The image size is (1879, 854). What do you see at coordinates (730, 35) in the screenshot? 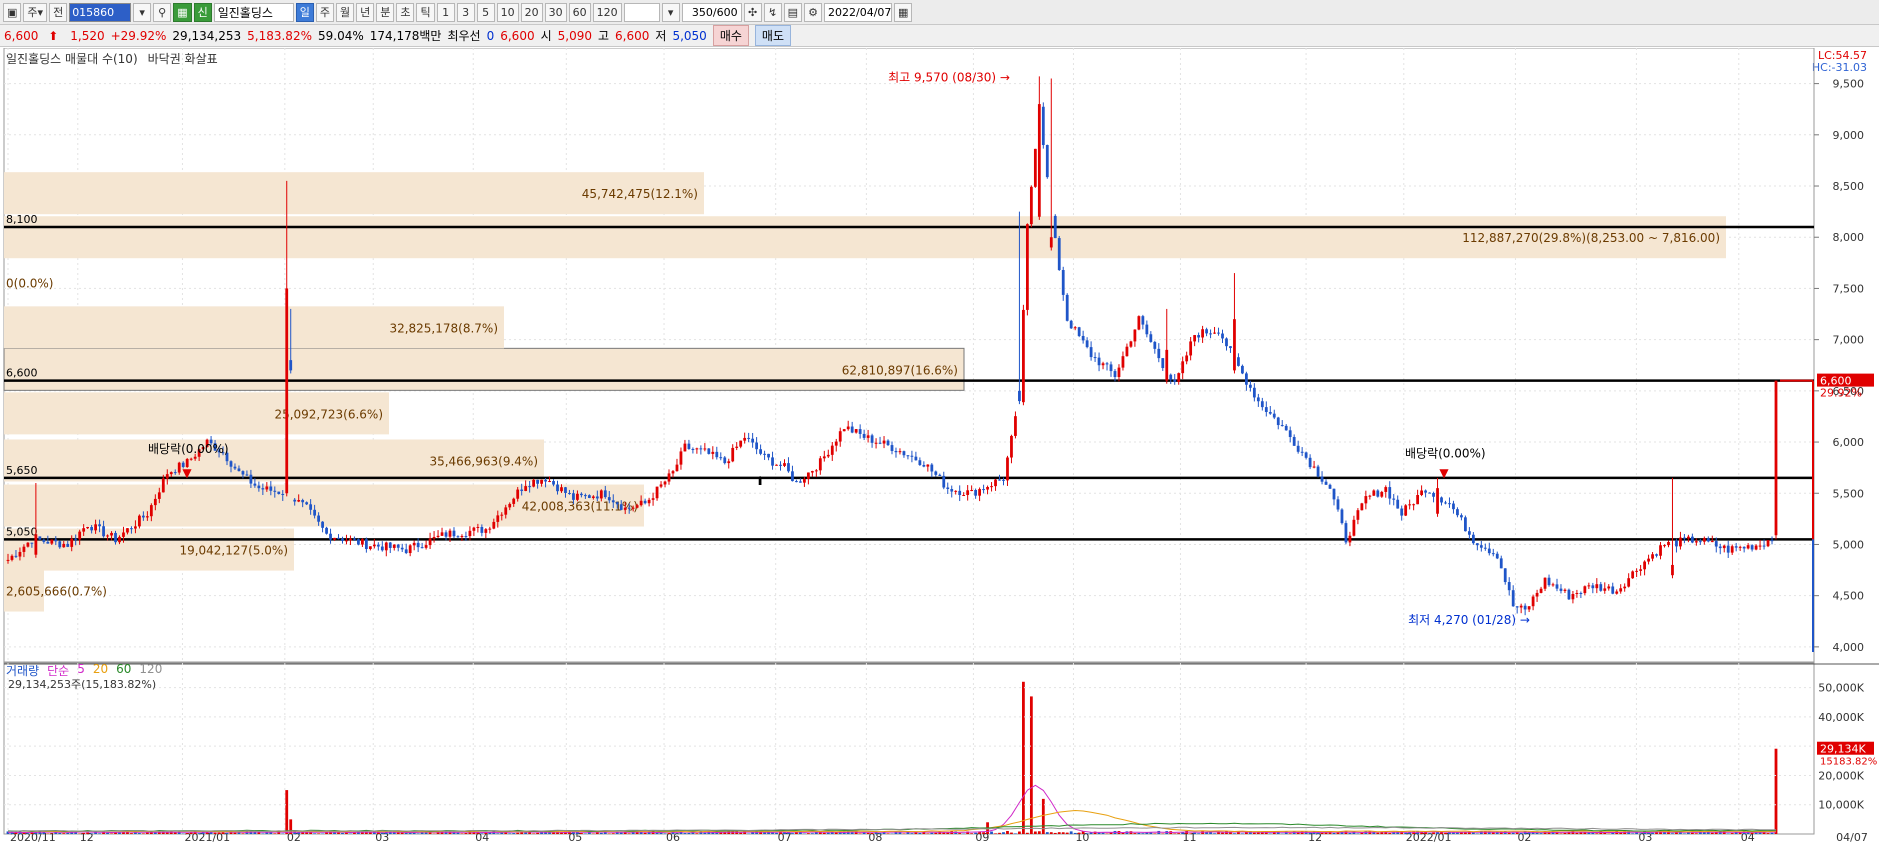
I see `buy-button: 매수` at bounding box center [730, 35].